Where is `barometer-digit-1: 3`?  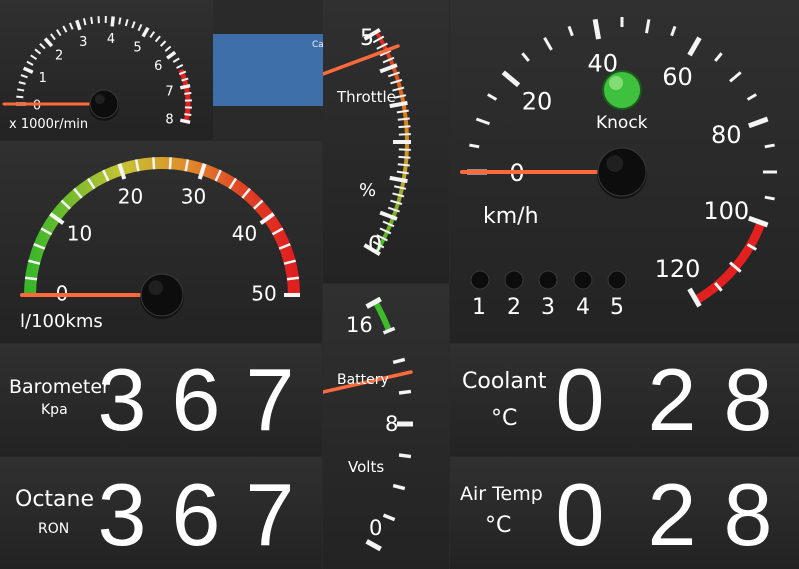
barometer-digit-1: 3 is located at coordinates (122, 399).